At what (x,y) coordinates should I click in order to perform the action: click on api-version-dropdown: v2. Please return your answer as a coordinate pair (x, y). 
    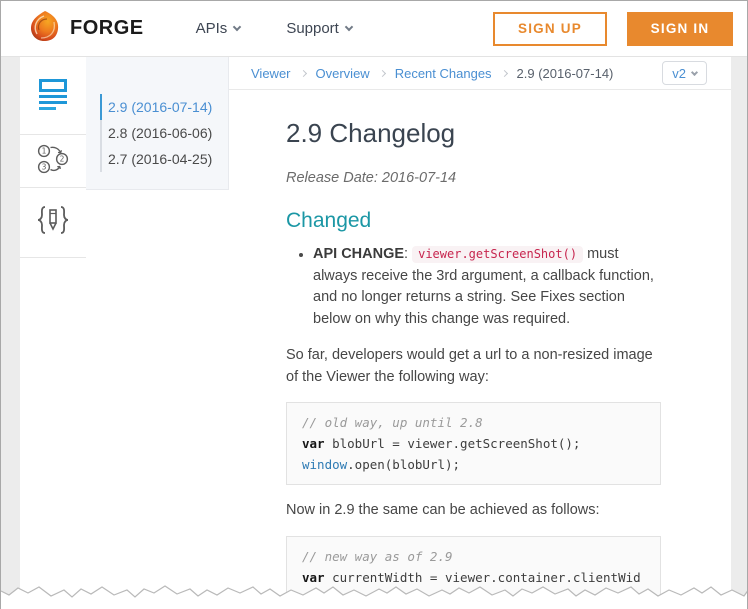
    Looking at the image, I should click on (684, 73).